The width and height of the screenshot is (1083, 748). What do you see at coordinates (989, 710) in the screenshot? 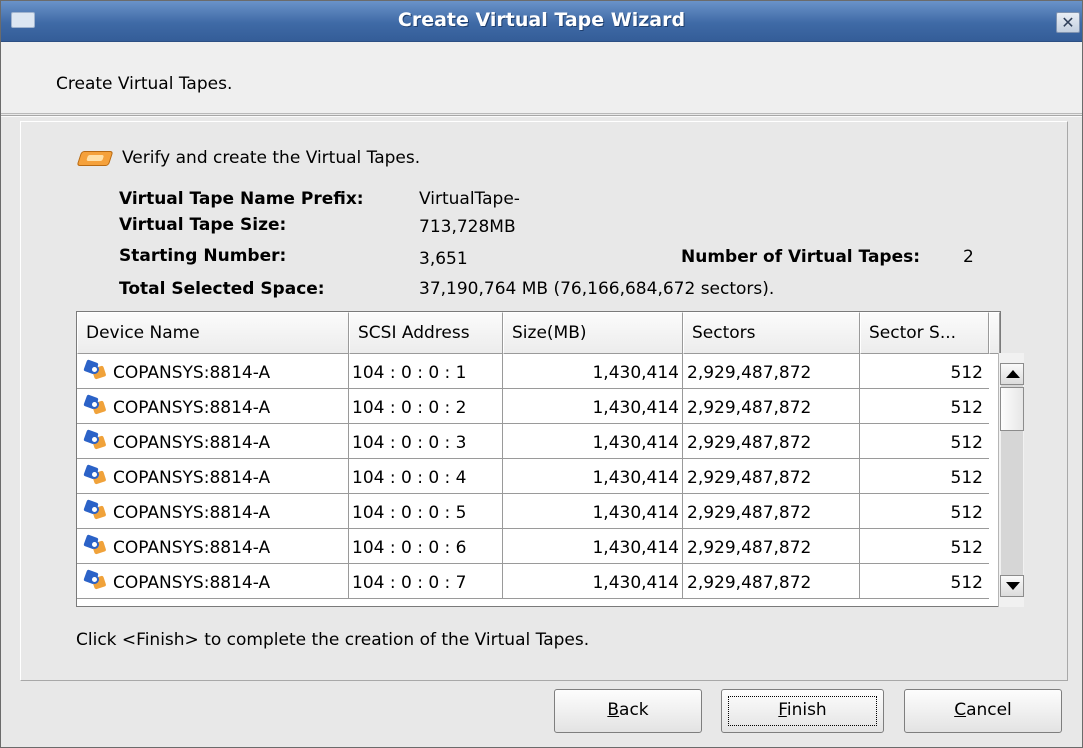
I see `cancel-label-post: ancel` at bounding box center [989, 710].